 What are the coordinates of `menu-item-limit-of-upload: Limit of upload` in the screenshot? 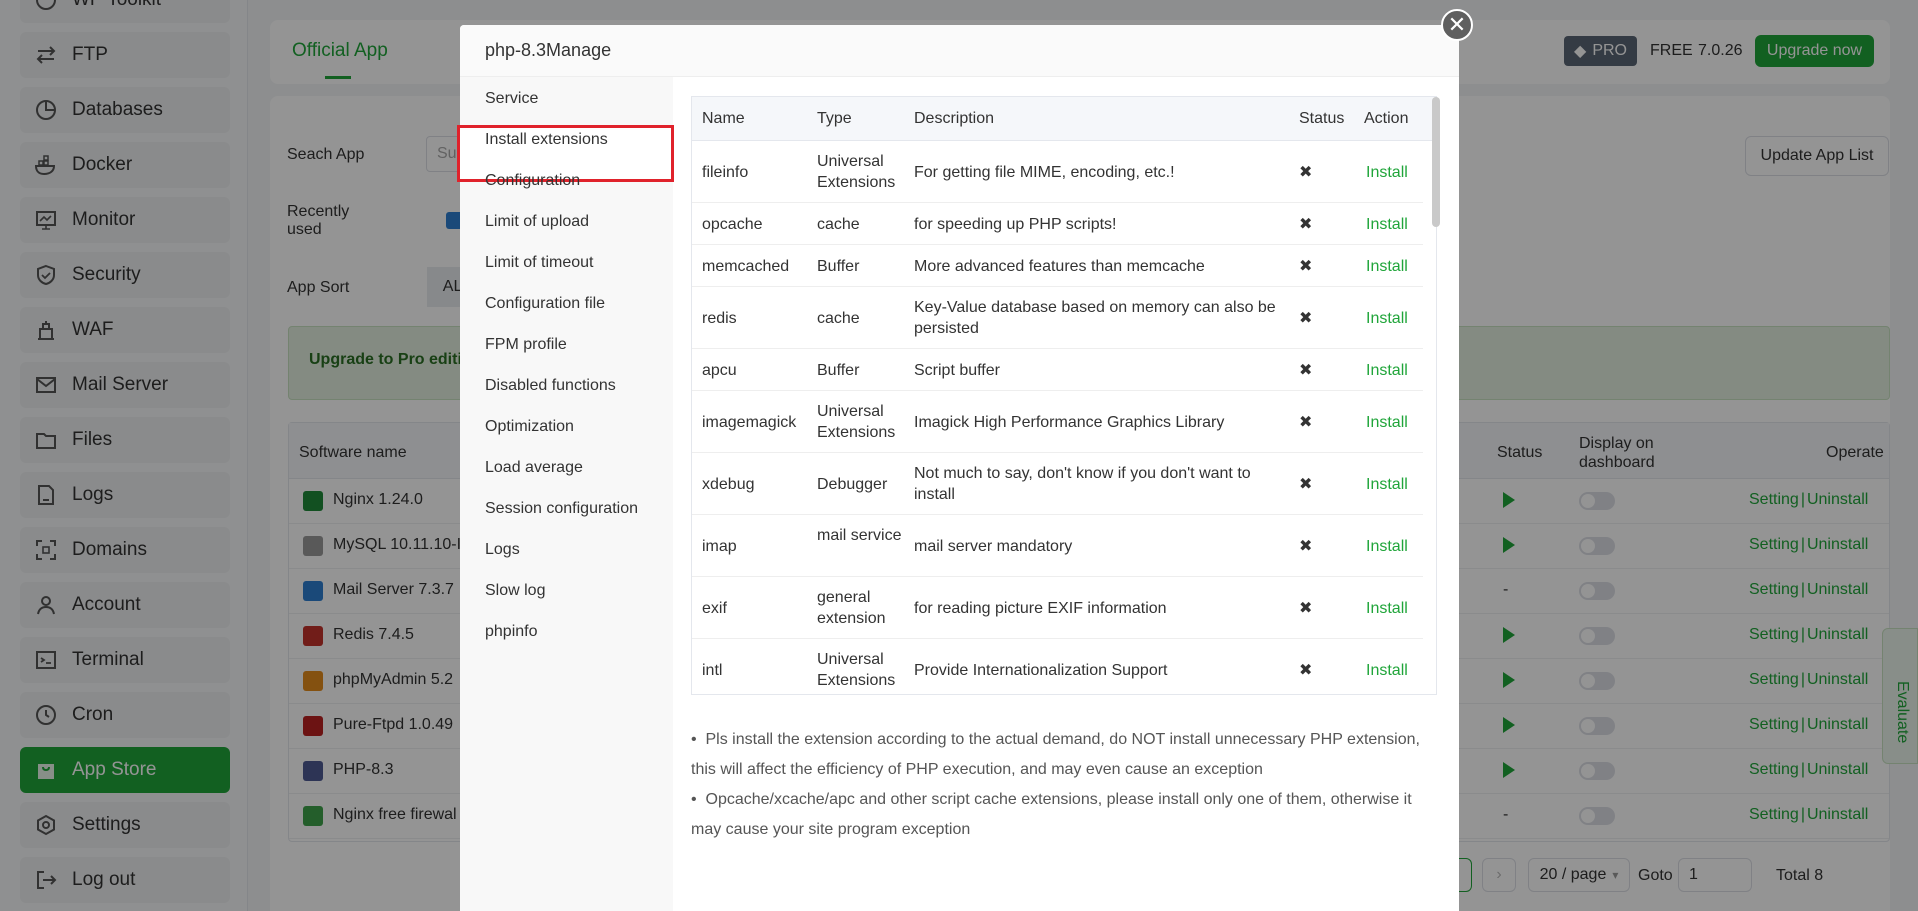 It's located at (537, 222).